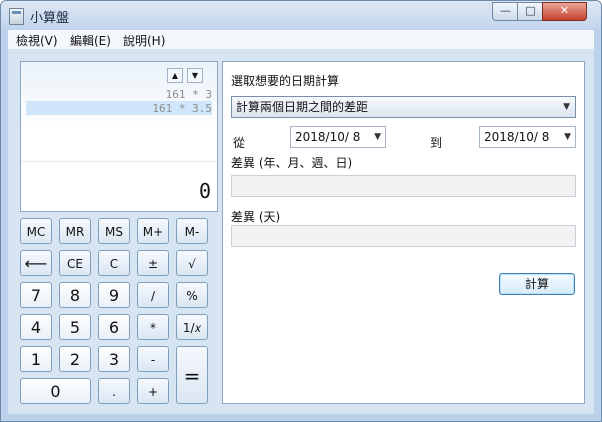 This screenshot has height=422, width=602. What do you see at coordinates (292, 163) in the screenshot?
I see `diff-ymwd-label: 差異 (年、月、週、日)` at bounding box center [292, 163].